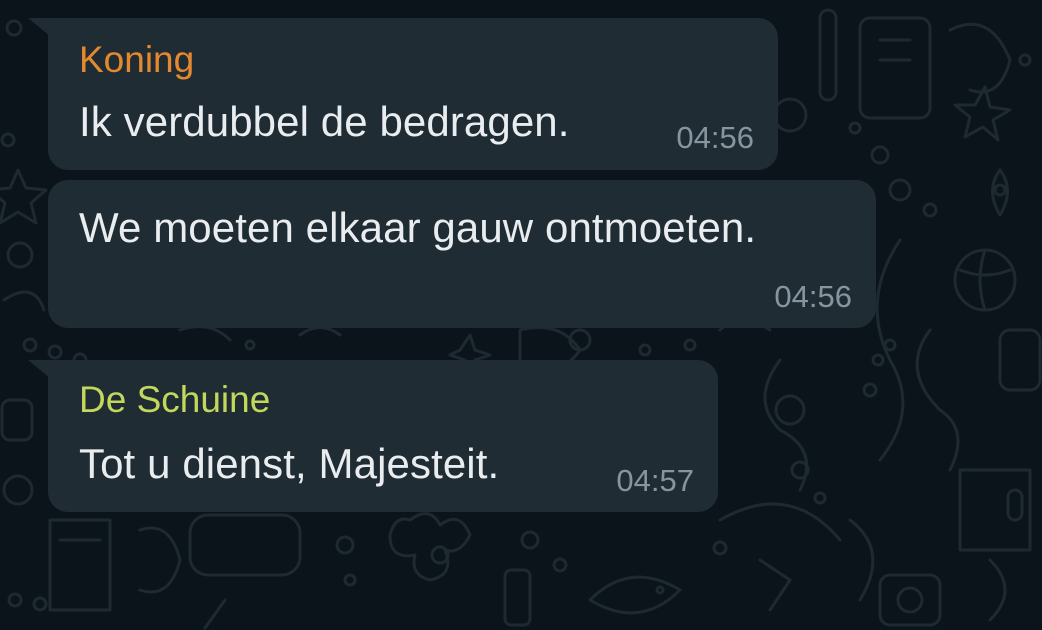 The image size is (1042, 630). Describe the element at coordinates (289, 463) in the screenshot. I see `message-text: Tot u dienst, Majesteit.` at that location.